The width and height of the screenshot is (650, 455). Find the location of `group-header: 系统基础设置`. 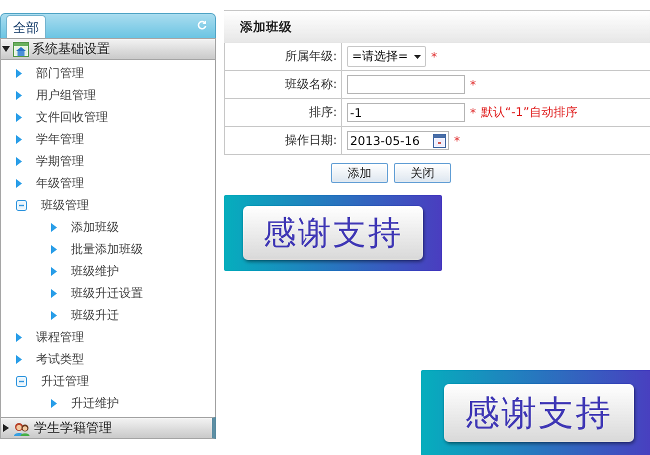

group-header: 系统基础设置 is located at coordinates (108, 49).